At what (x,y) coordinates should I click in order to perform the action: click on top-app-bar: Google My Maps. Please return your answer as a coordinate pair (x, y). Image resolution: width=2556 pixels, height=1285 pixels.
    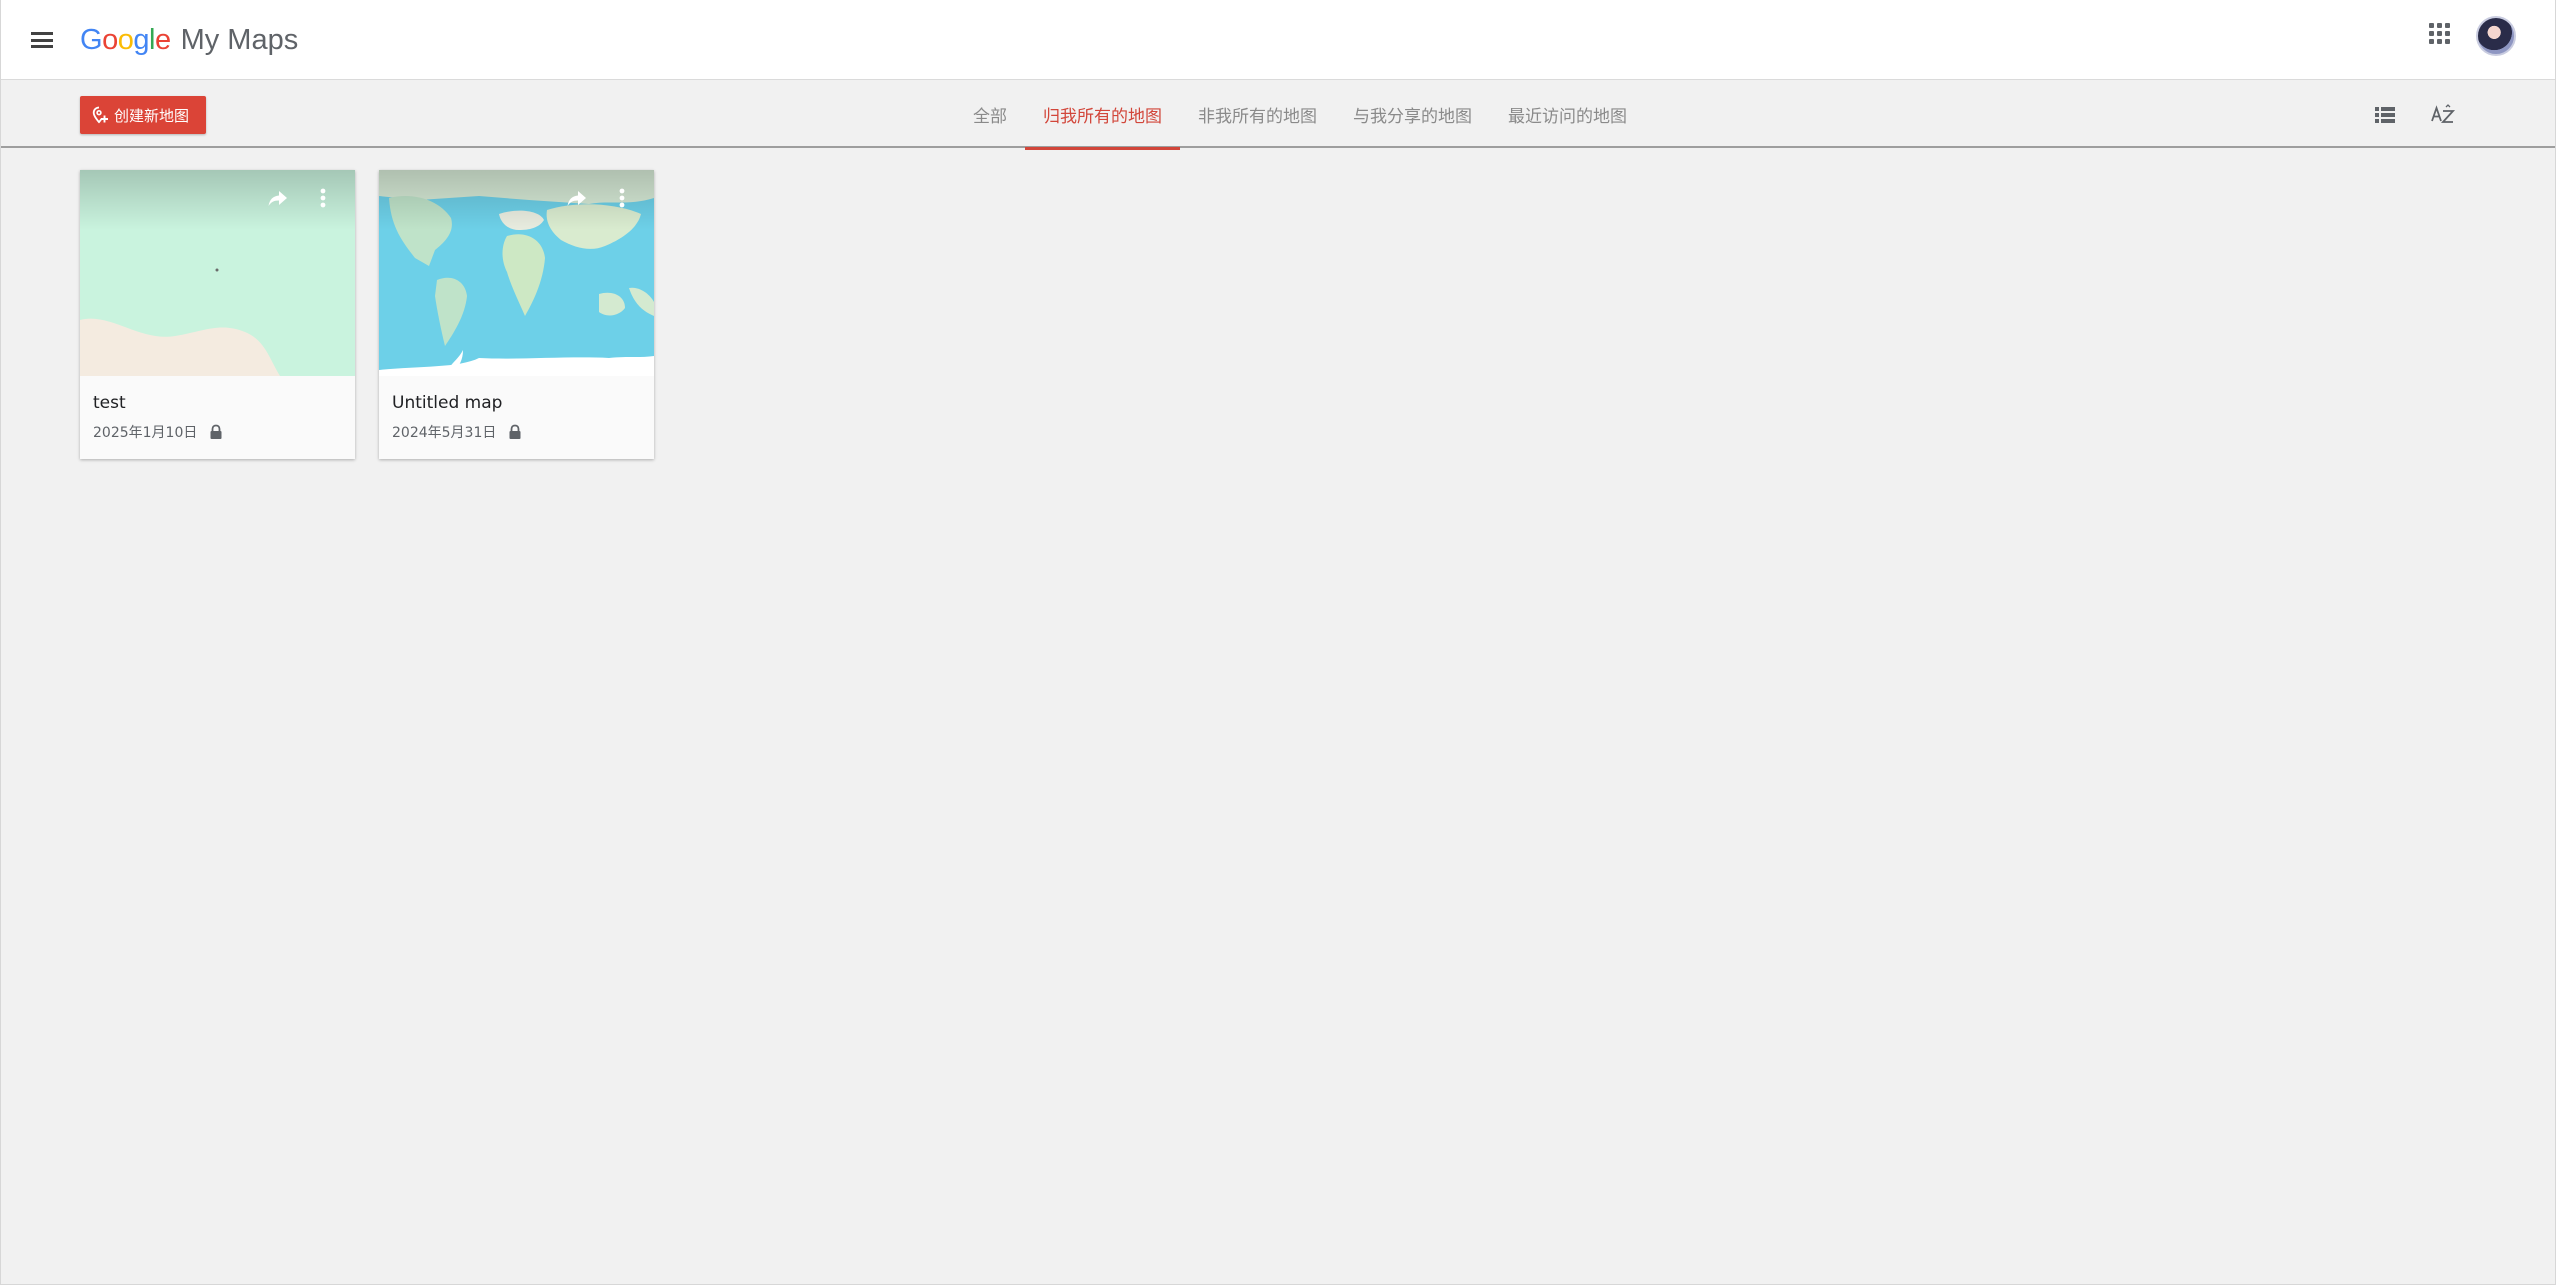
    Looking at the image, I should click on (1278, 40).